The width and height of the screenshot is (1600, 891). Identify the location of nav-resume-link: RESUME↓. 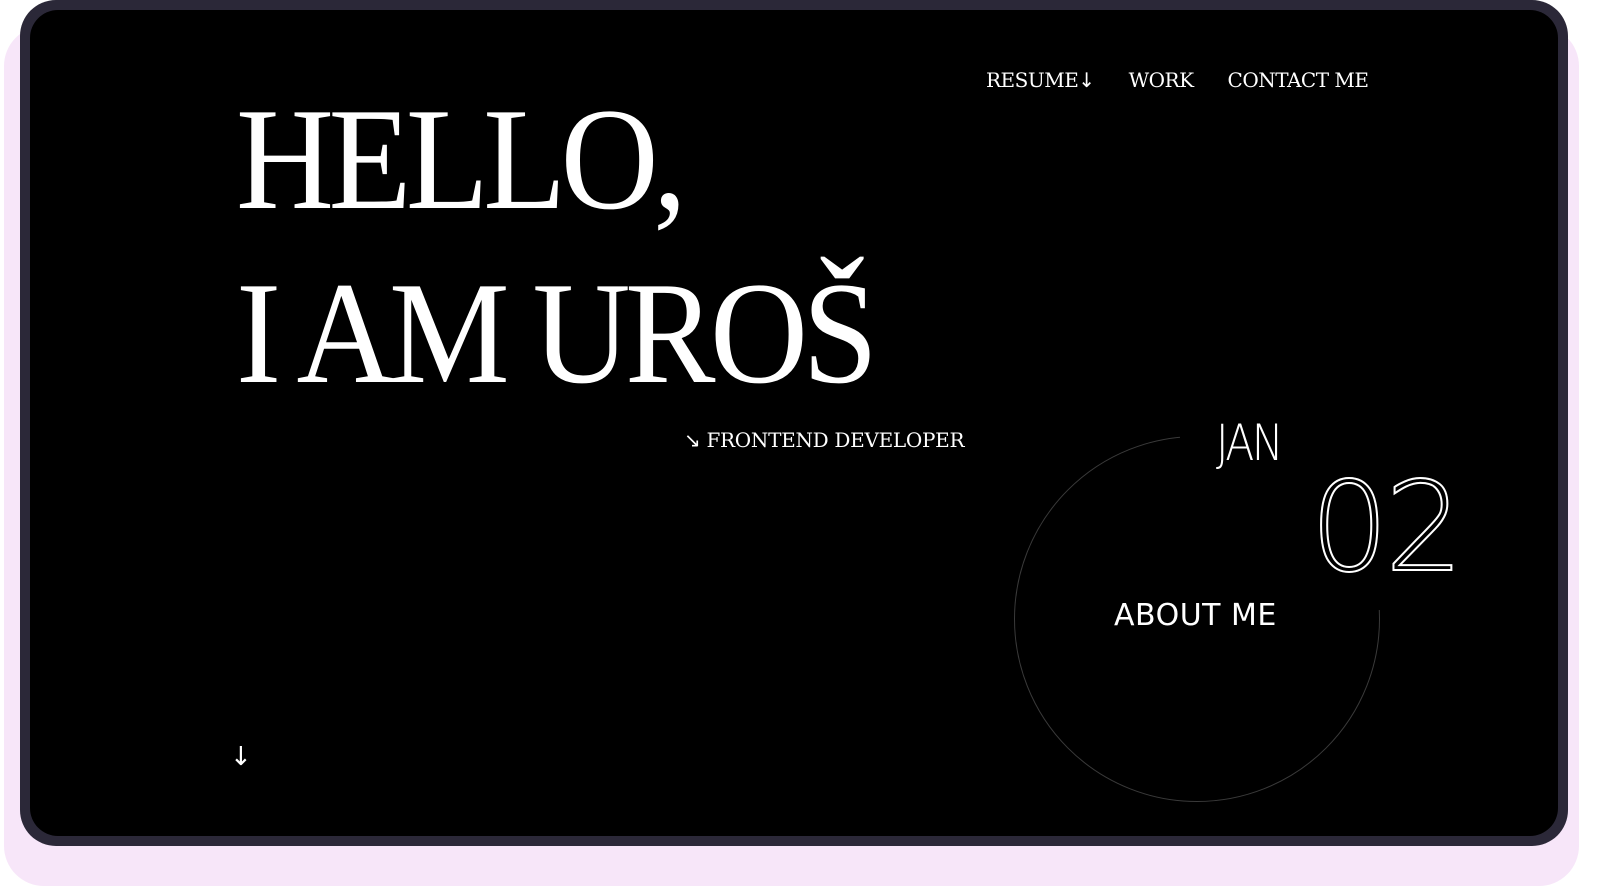
(1040, 80).